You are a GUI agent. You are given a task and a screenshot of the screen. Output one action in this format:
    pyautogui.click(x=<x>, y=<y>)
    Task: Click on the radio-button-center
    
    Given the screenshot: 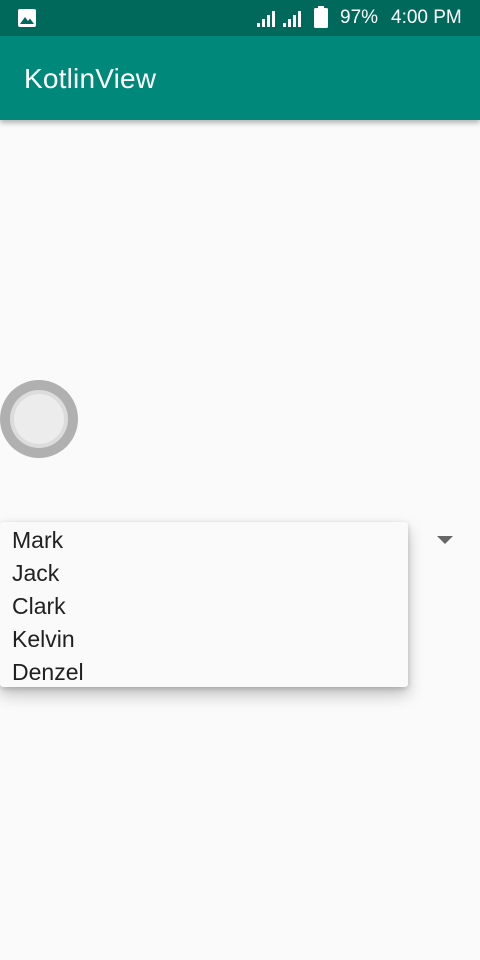 What is the action you would take?
    pyautogui.click(x=39, y=419)
    